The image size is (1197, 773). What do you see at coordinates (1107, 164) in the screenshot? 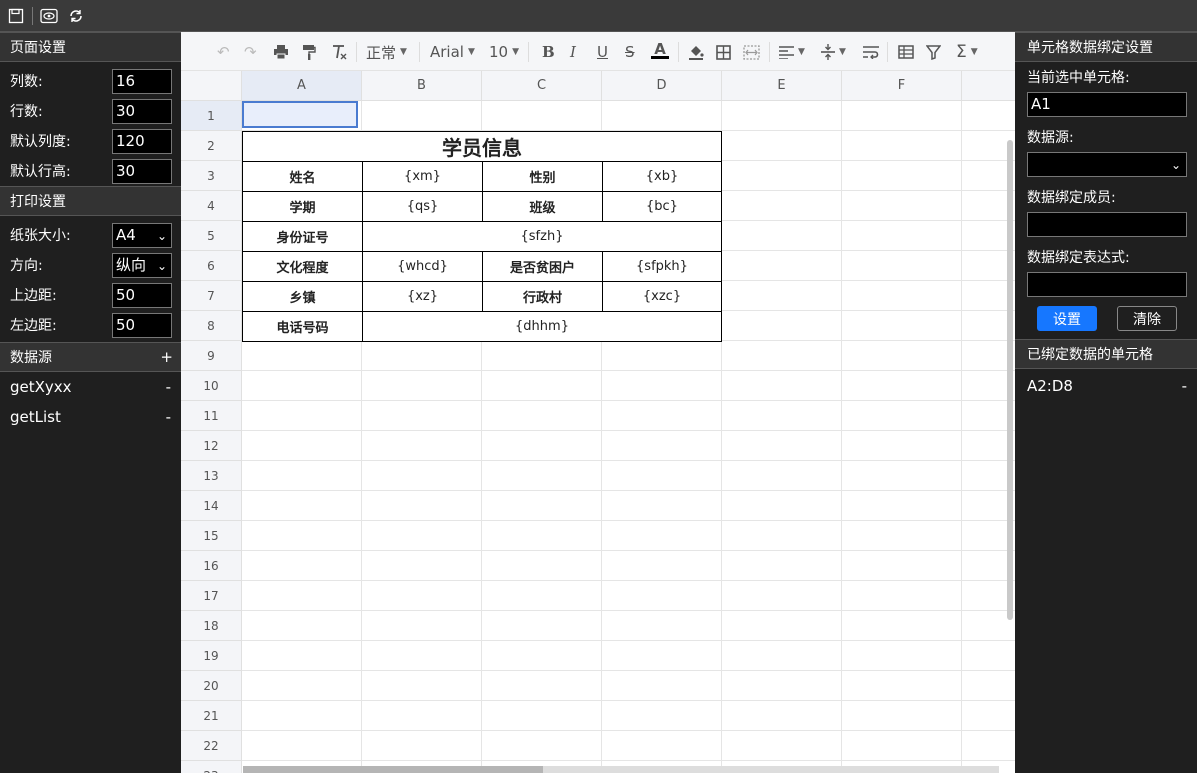
I see `datasource-select: ⌄` at bounding box center [1107, 164].